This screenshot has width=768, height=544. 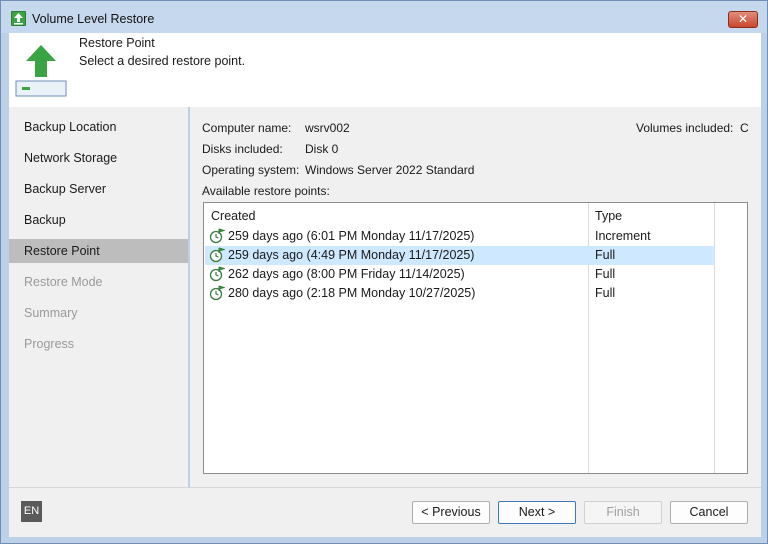 What do you see at coordinates (98, 158) in the screenshot?
I see `sidebar-item-network-storage: Network Storage` at bounding box center [98, 158].